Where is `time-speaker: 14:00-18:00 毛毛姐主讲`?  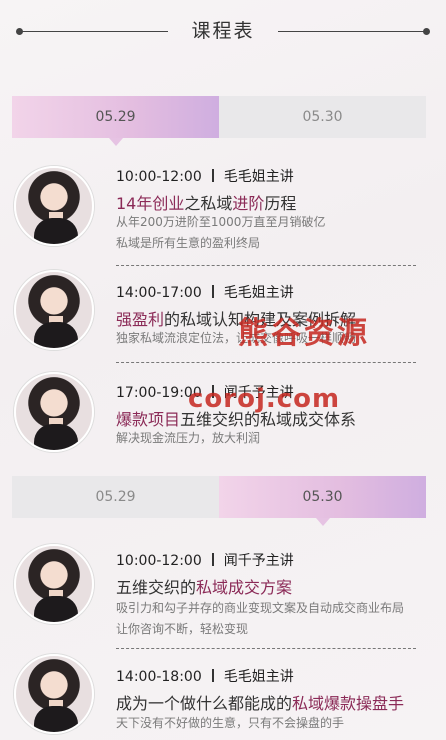
time-speaker: 14:00-18:00 毛毛姐主讲 is located at coordinates (205, 676).